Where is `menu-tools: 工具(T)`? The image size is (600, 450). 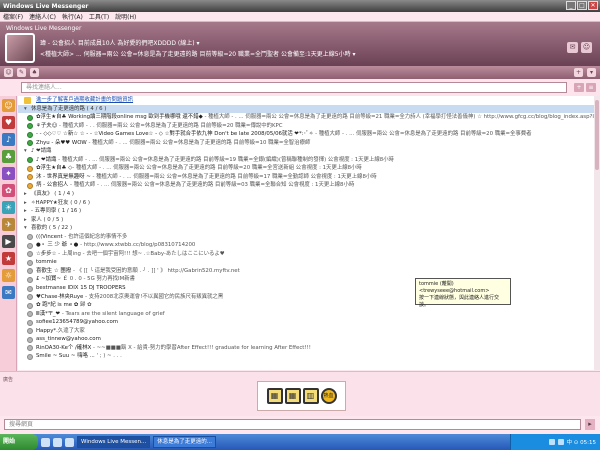 menu-tools: 工具(T) is located at coordinates (99, 16).